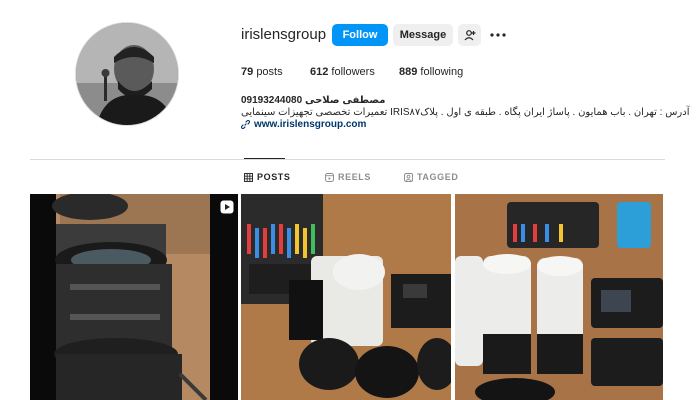 The width and height of the screenshot is (700, 400). I want to click on posts-count: 79, so click(247, 72).